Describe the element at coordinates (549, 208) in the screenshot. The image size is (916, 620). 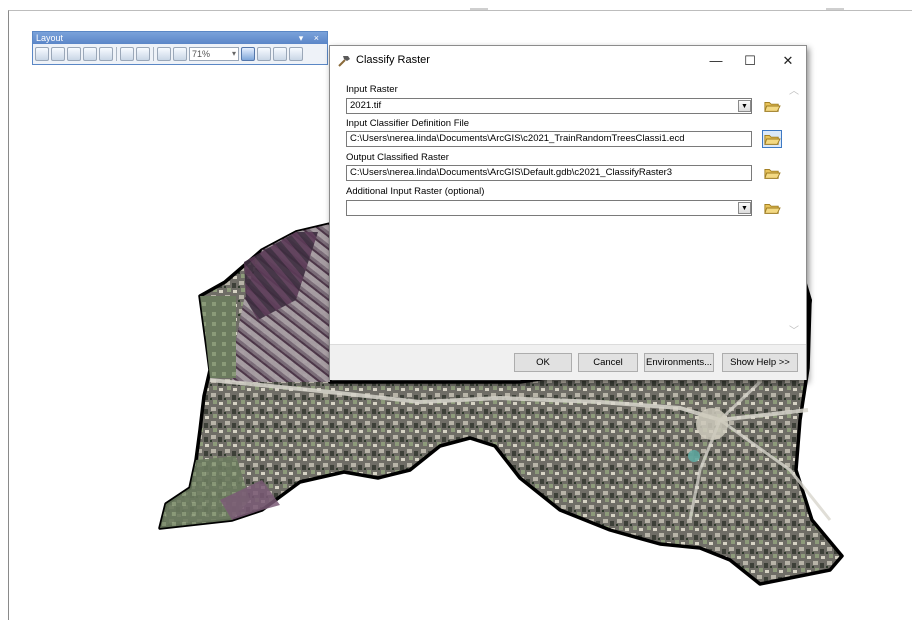
I see `additional-raster-combo` at that location.